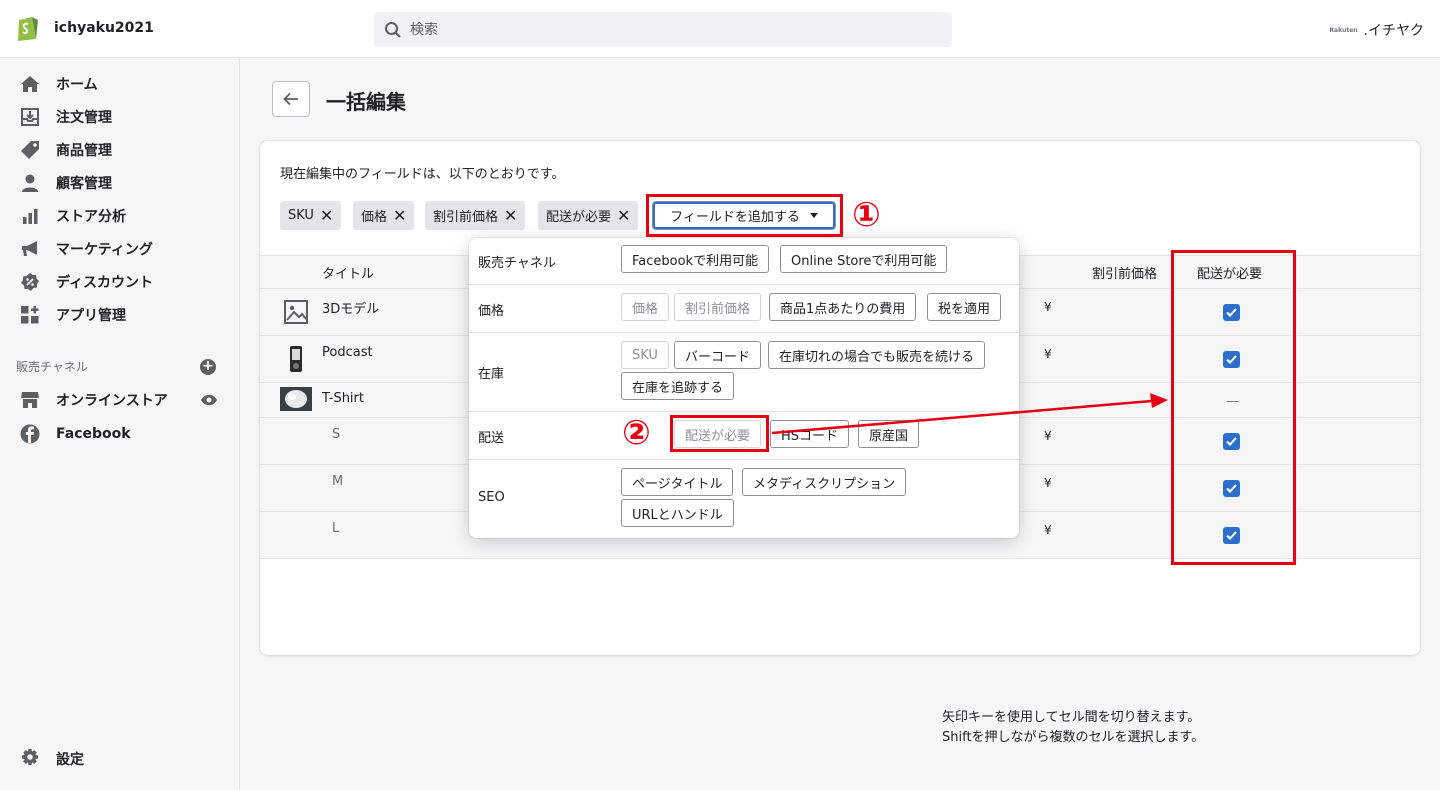 The image size is (1440, 790). I want to click on sidebar-item-label: ストア分析, so click(91, 217).